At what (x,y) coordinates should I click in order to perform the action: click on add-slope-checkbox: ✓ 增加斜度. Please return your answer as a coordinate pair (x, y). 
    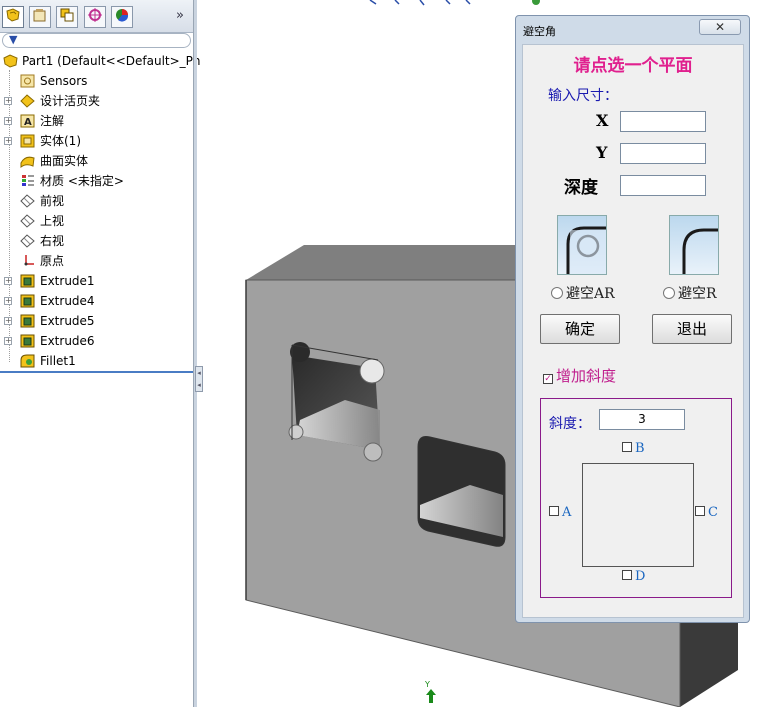
    Looking at the image, I should click on (579, 375).